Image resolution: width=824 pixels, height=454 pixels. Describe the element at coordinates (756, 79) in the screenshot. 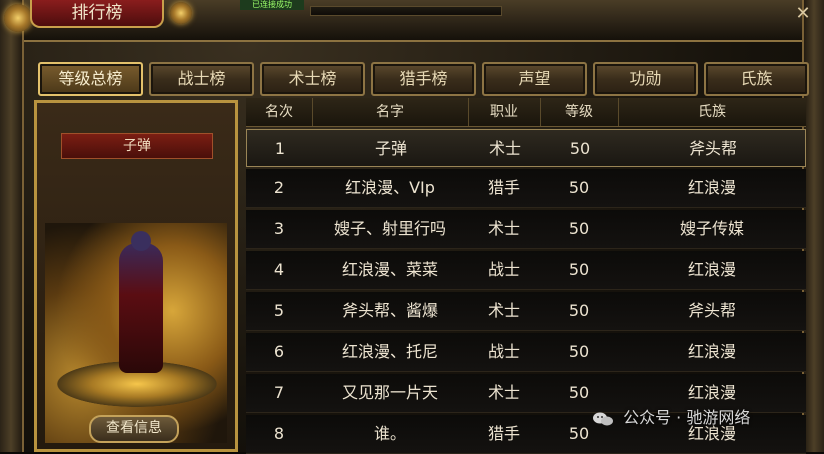

I see `tab-clan: 氏族` at that location.